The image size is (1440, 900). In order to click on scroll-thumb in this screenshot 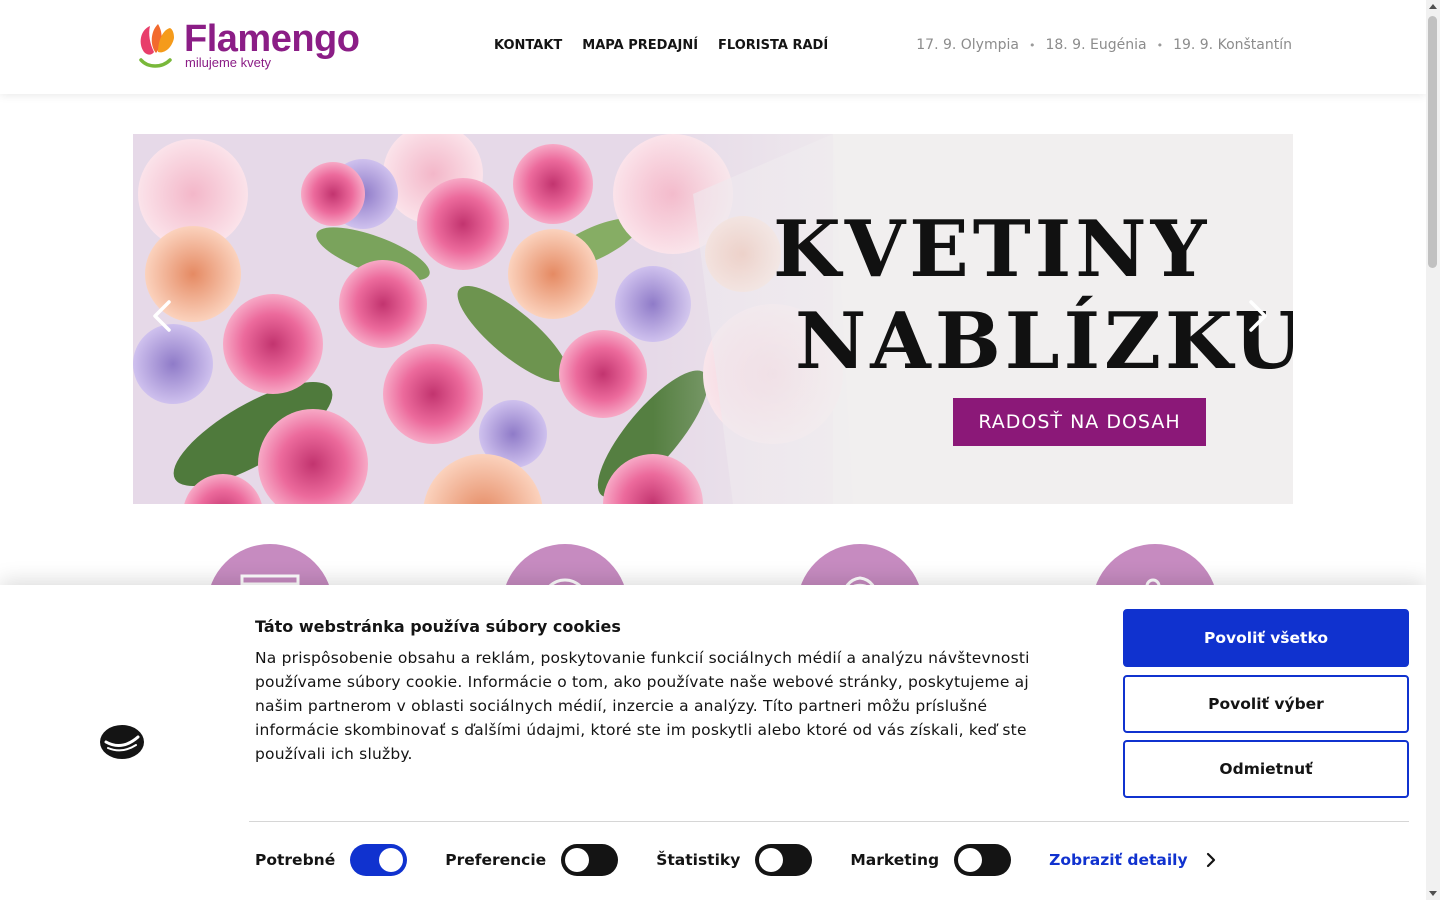, I will do `click(1432, 142)`.